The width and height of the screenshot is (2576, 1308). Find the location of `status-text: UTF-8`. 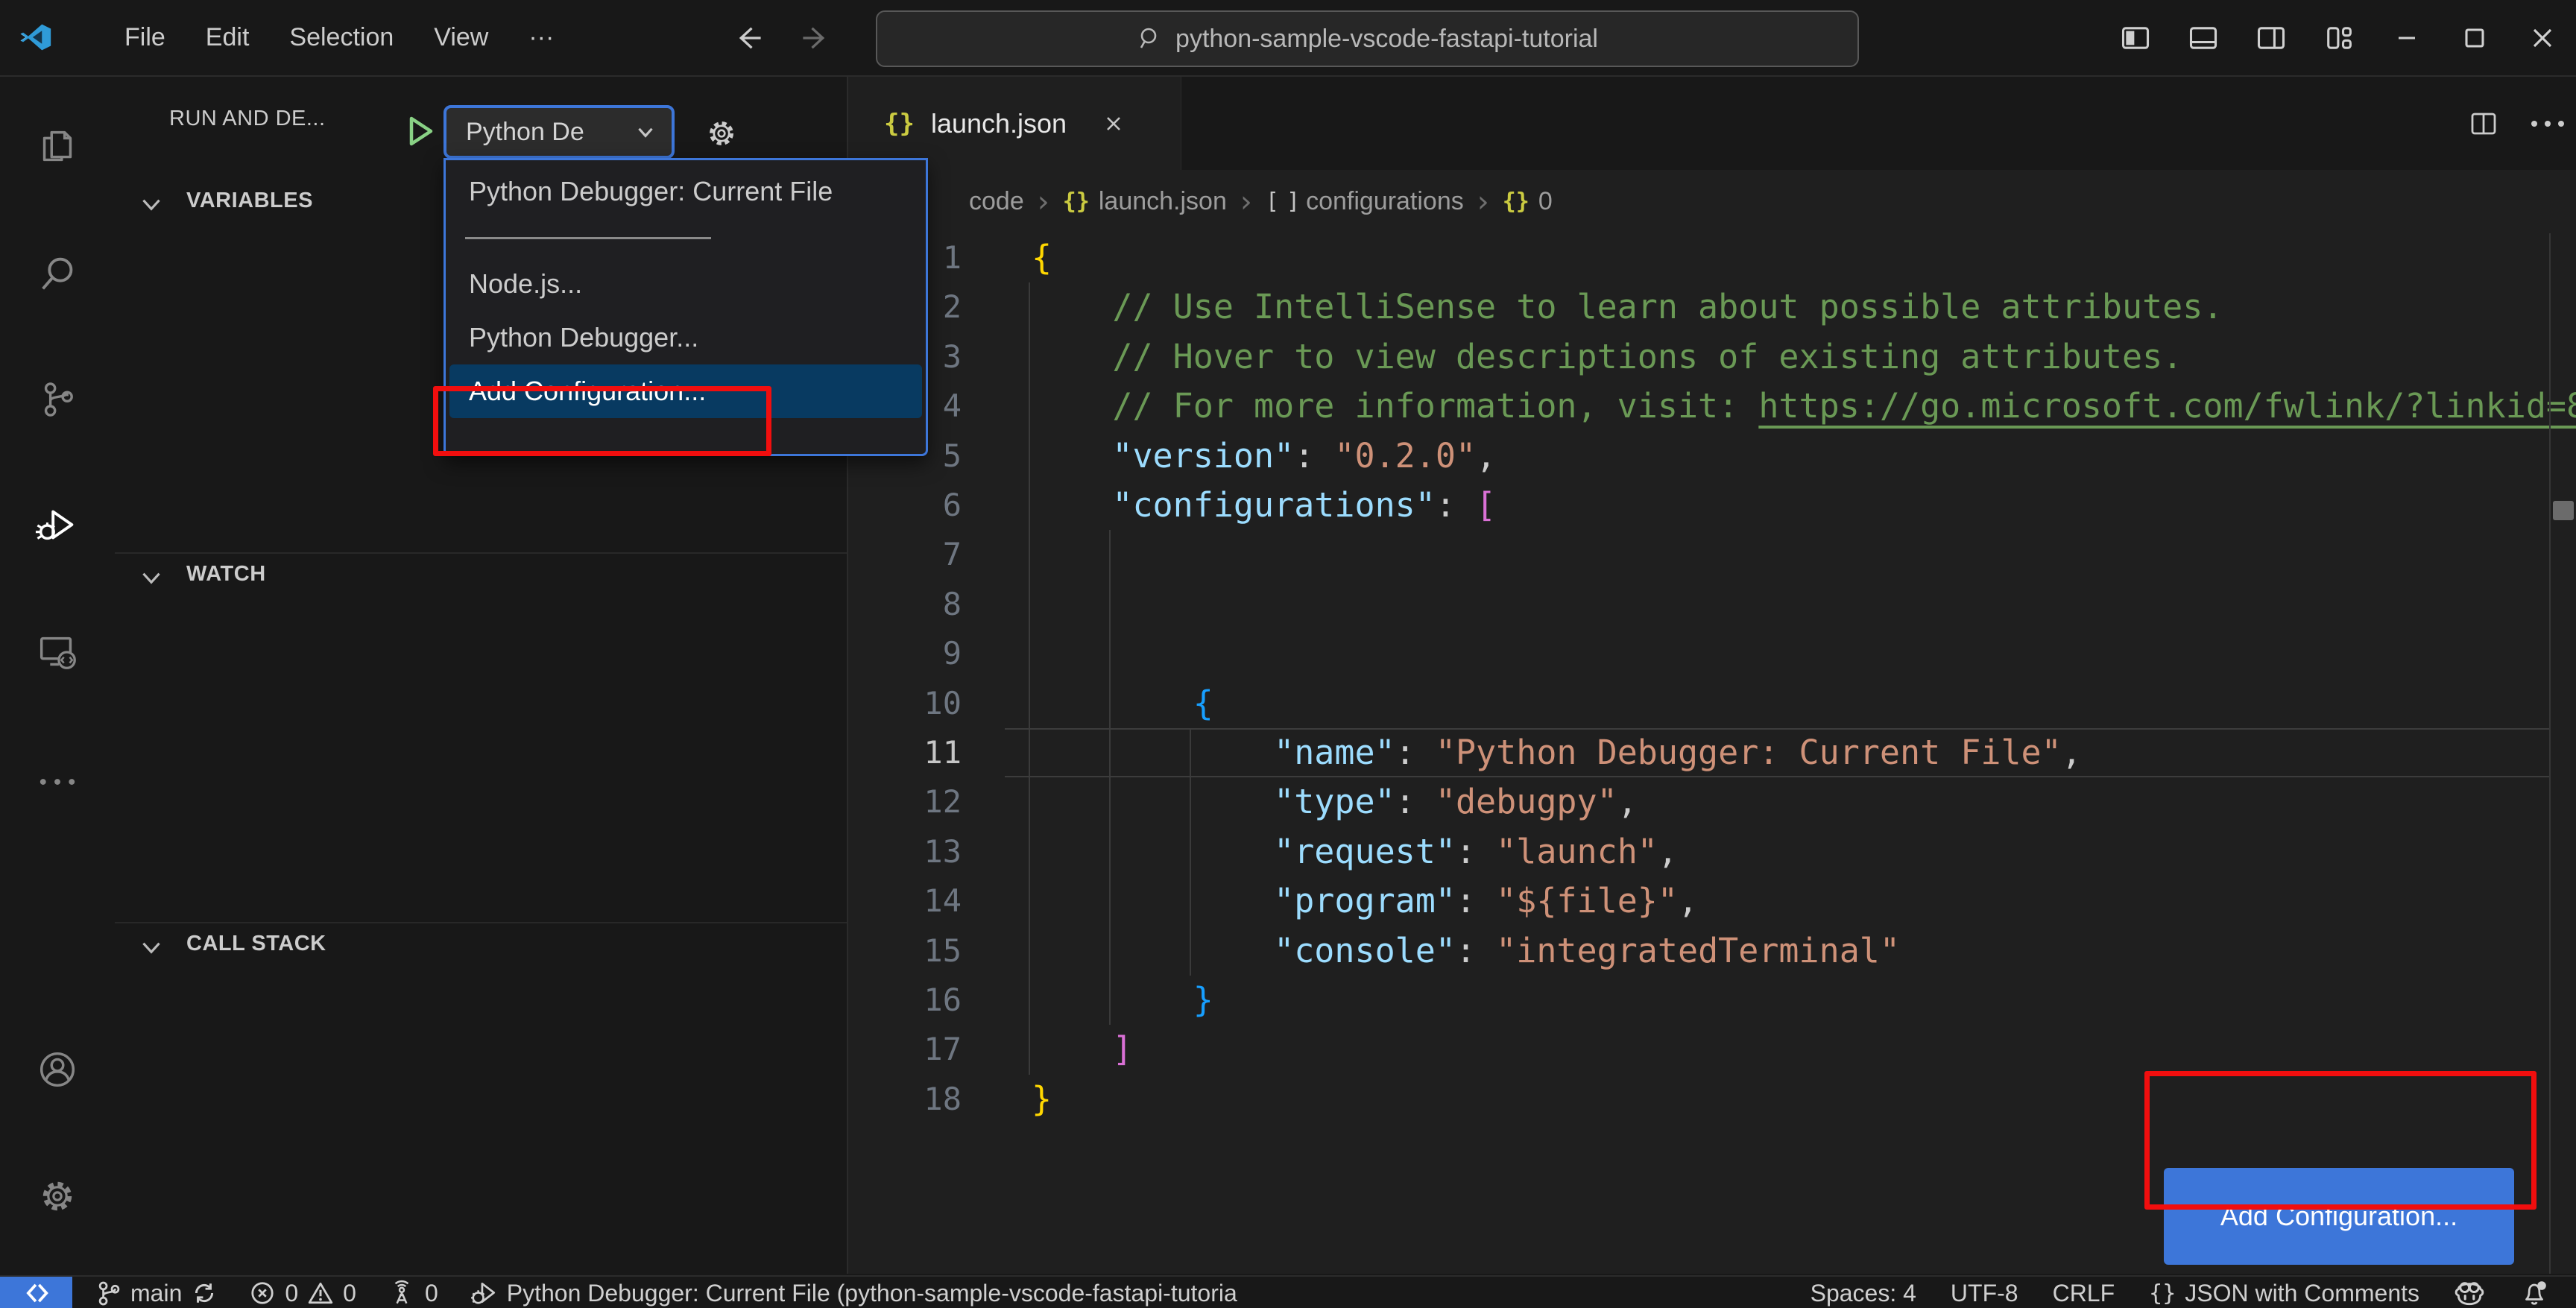

status-text: UTF-8 is located at coordinates (1984, 1293).